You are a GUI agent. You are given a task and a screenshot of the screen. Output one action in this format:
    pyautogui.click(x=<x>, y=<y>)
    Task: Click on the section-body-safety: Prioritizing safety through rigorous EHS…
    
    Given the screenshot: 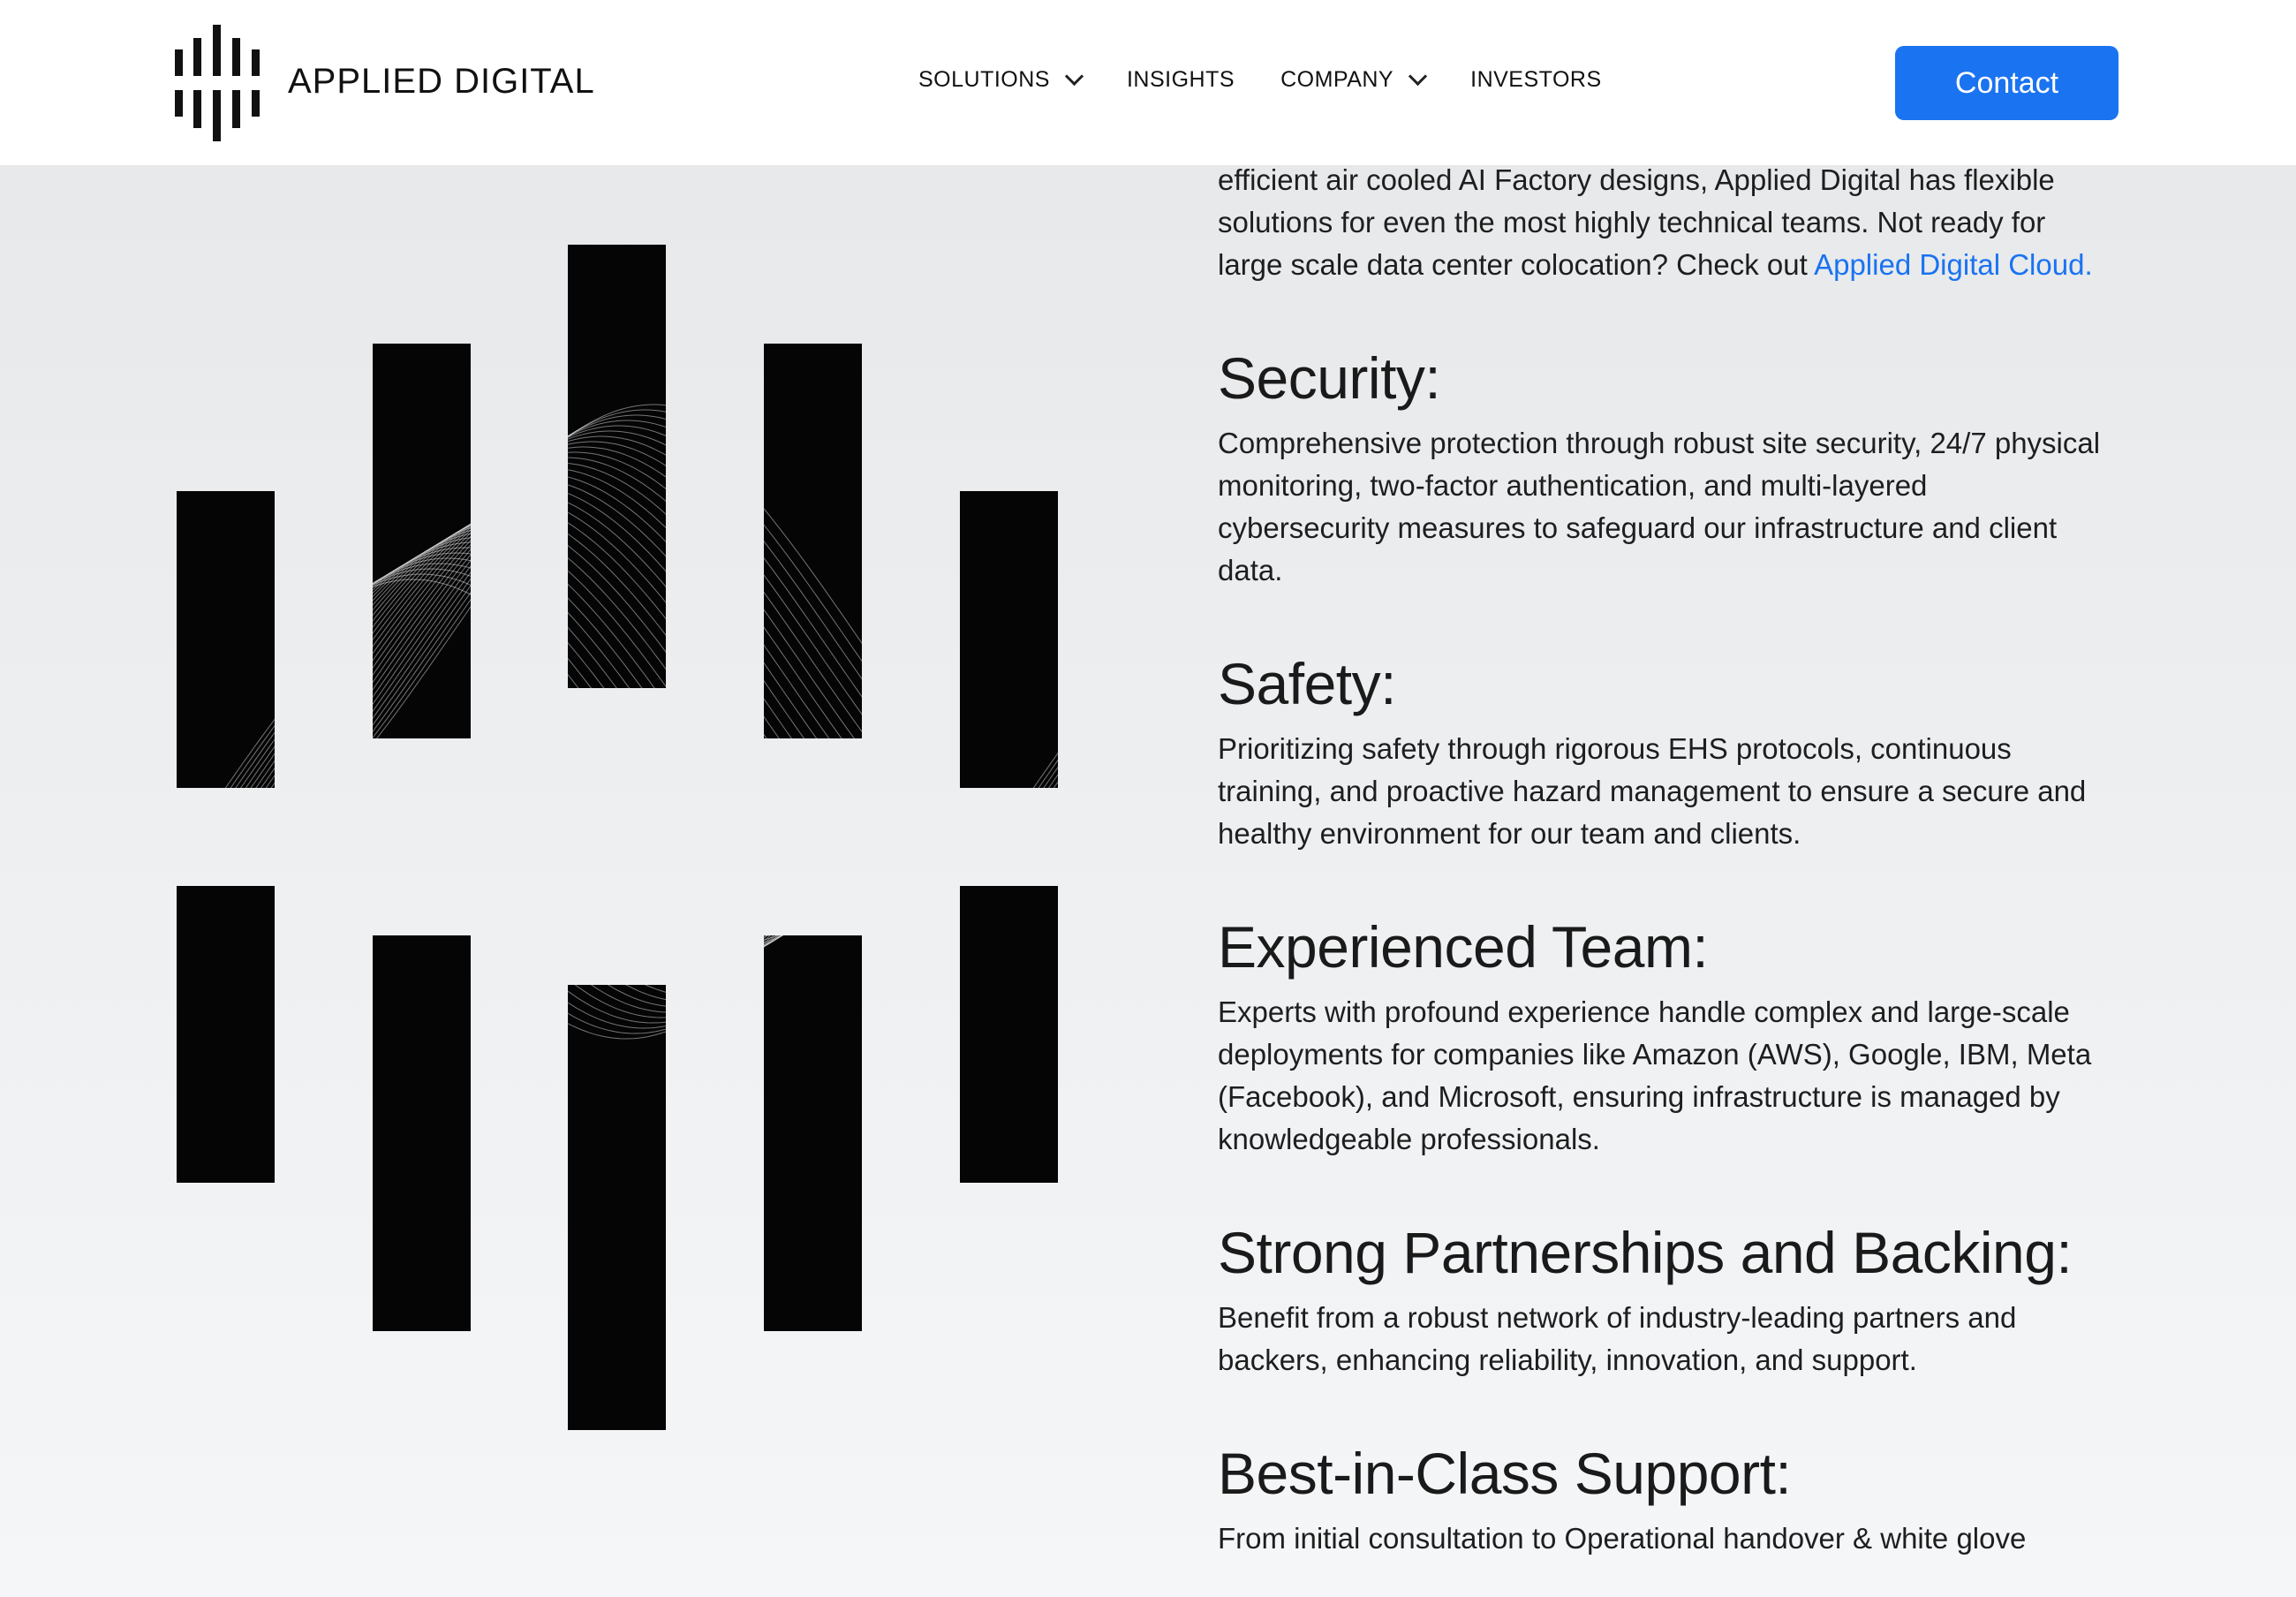 What is the action you would take?
    pyautogui.click(x=1677, y=791)
    